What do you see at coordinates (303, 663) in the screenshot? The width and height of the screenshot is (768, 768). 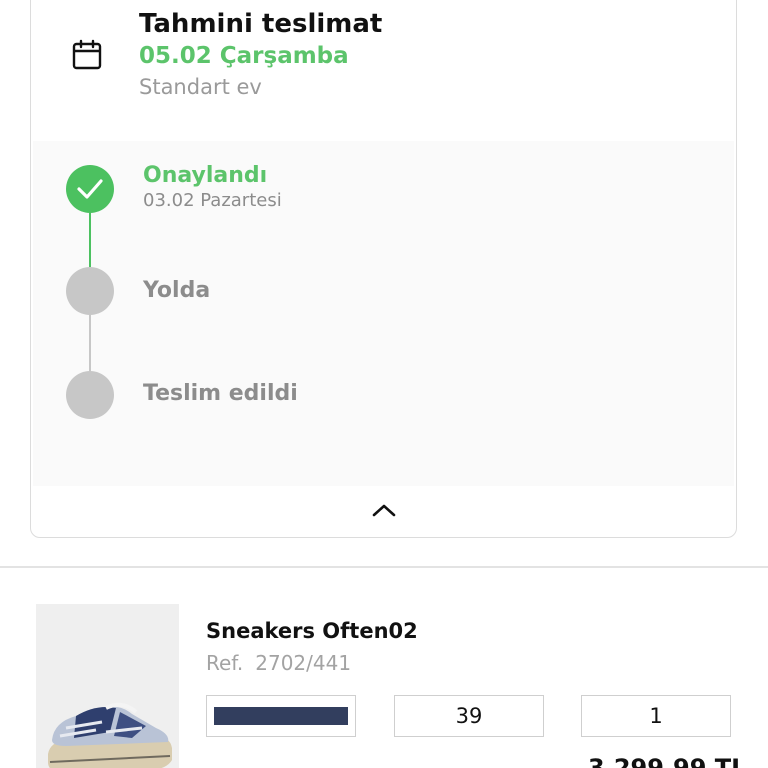 I see `product-ref-value: 2702/441` at bounding box center [303, 663].